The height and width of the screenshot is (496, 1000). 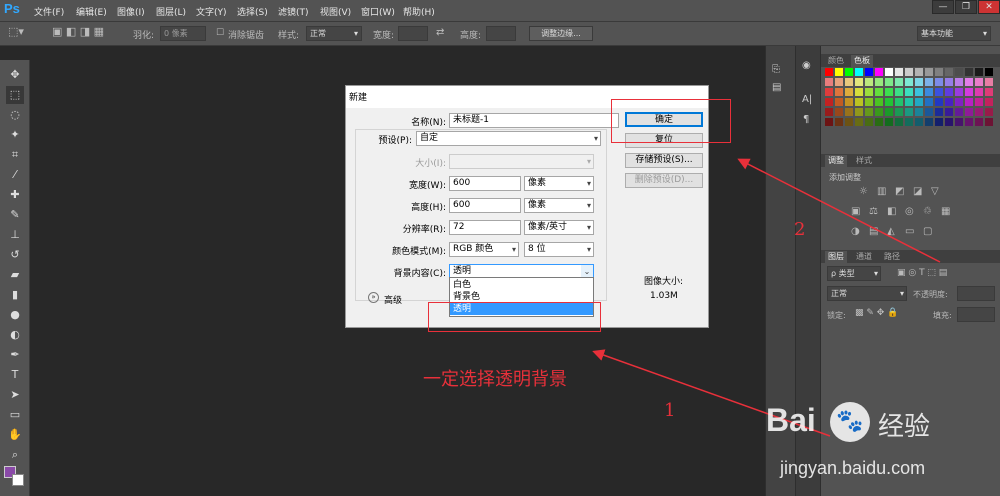 What do you see at coordinates (791, 420) in the screenshot?
I see `baidu-logo-text: Bai` at bounding box center [791, 420].